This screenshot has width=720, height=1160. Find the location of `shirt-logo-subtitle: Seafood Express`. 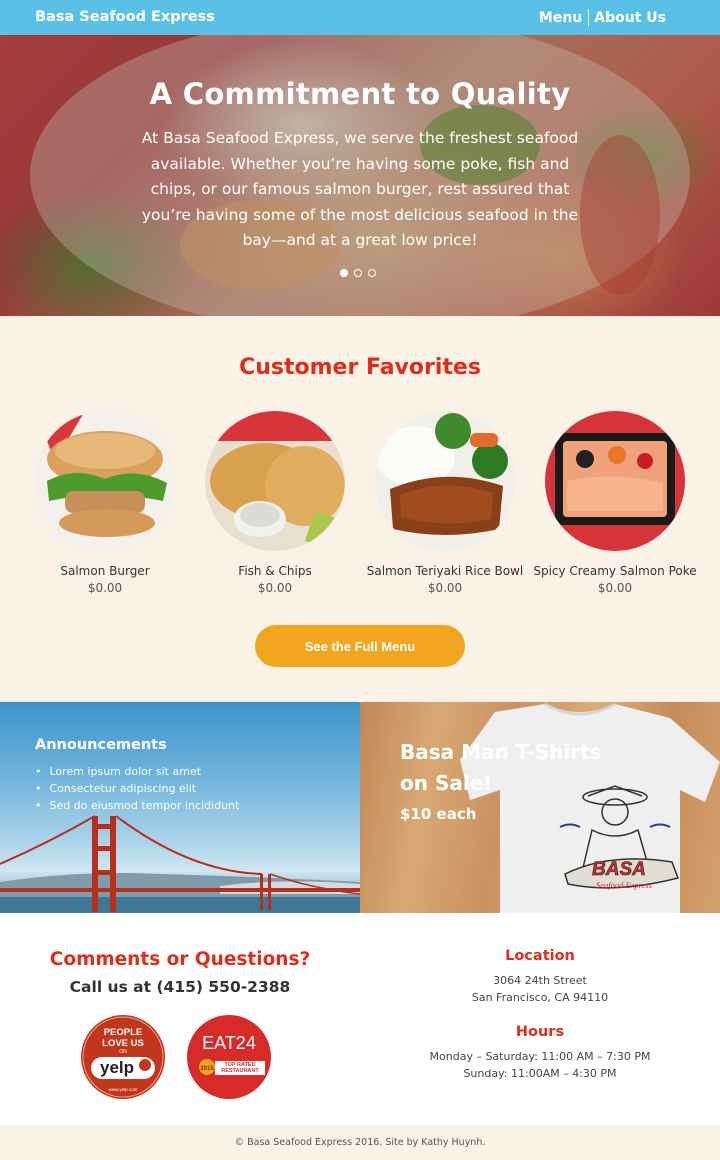

shirt-logo-subtitle: Seafood Express is located at coordinates (624, 885).